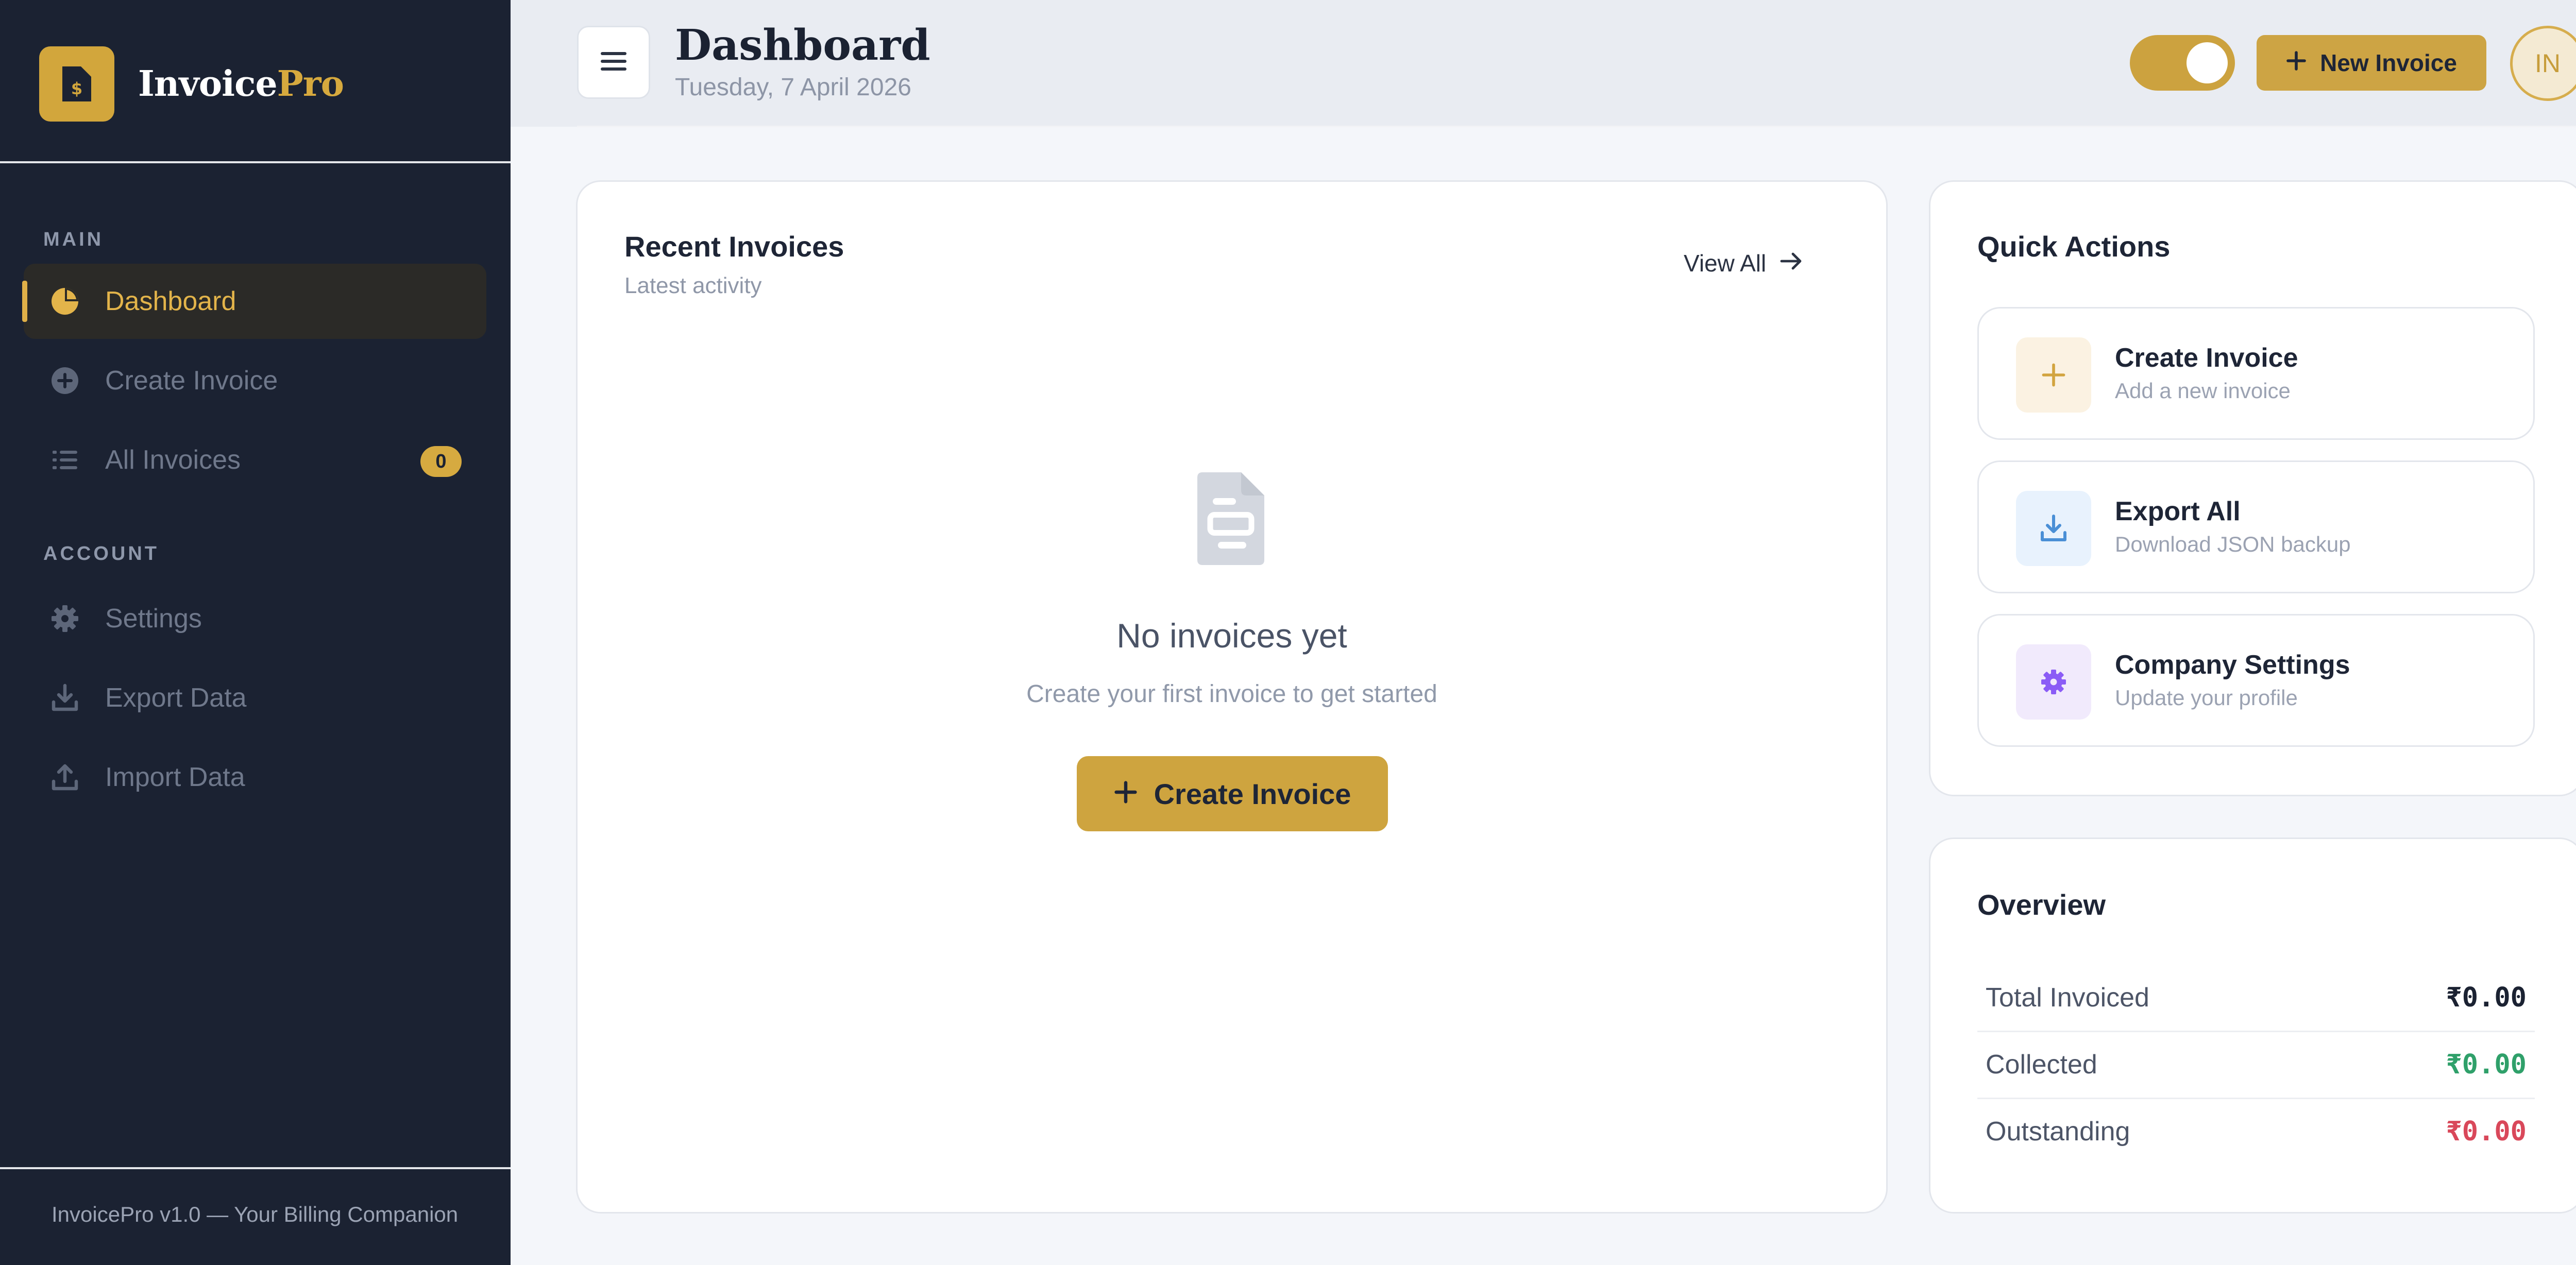  Describe the element at coordinates (802, 45) in the screenshot. I see `page-title: Dashboard` at that location.